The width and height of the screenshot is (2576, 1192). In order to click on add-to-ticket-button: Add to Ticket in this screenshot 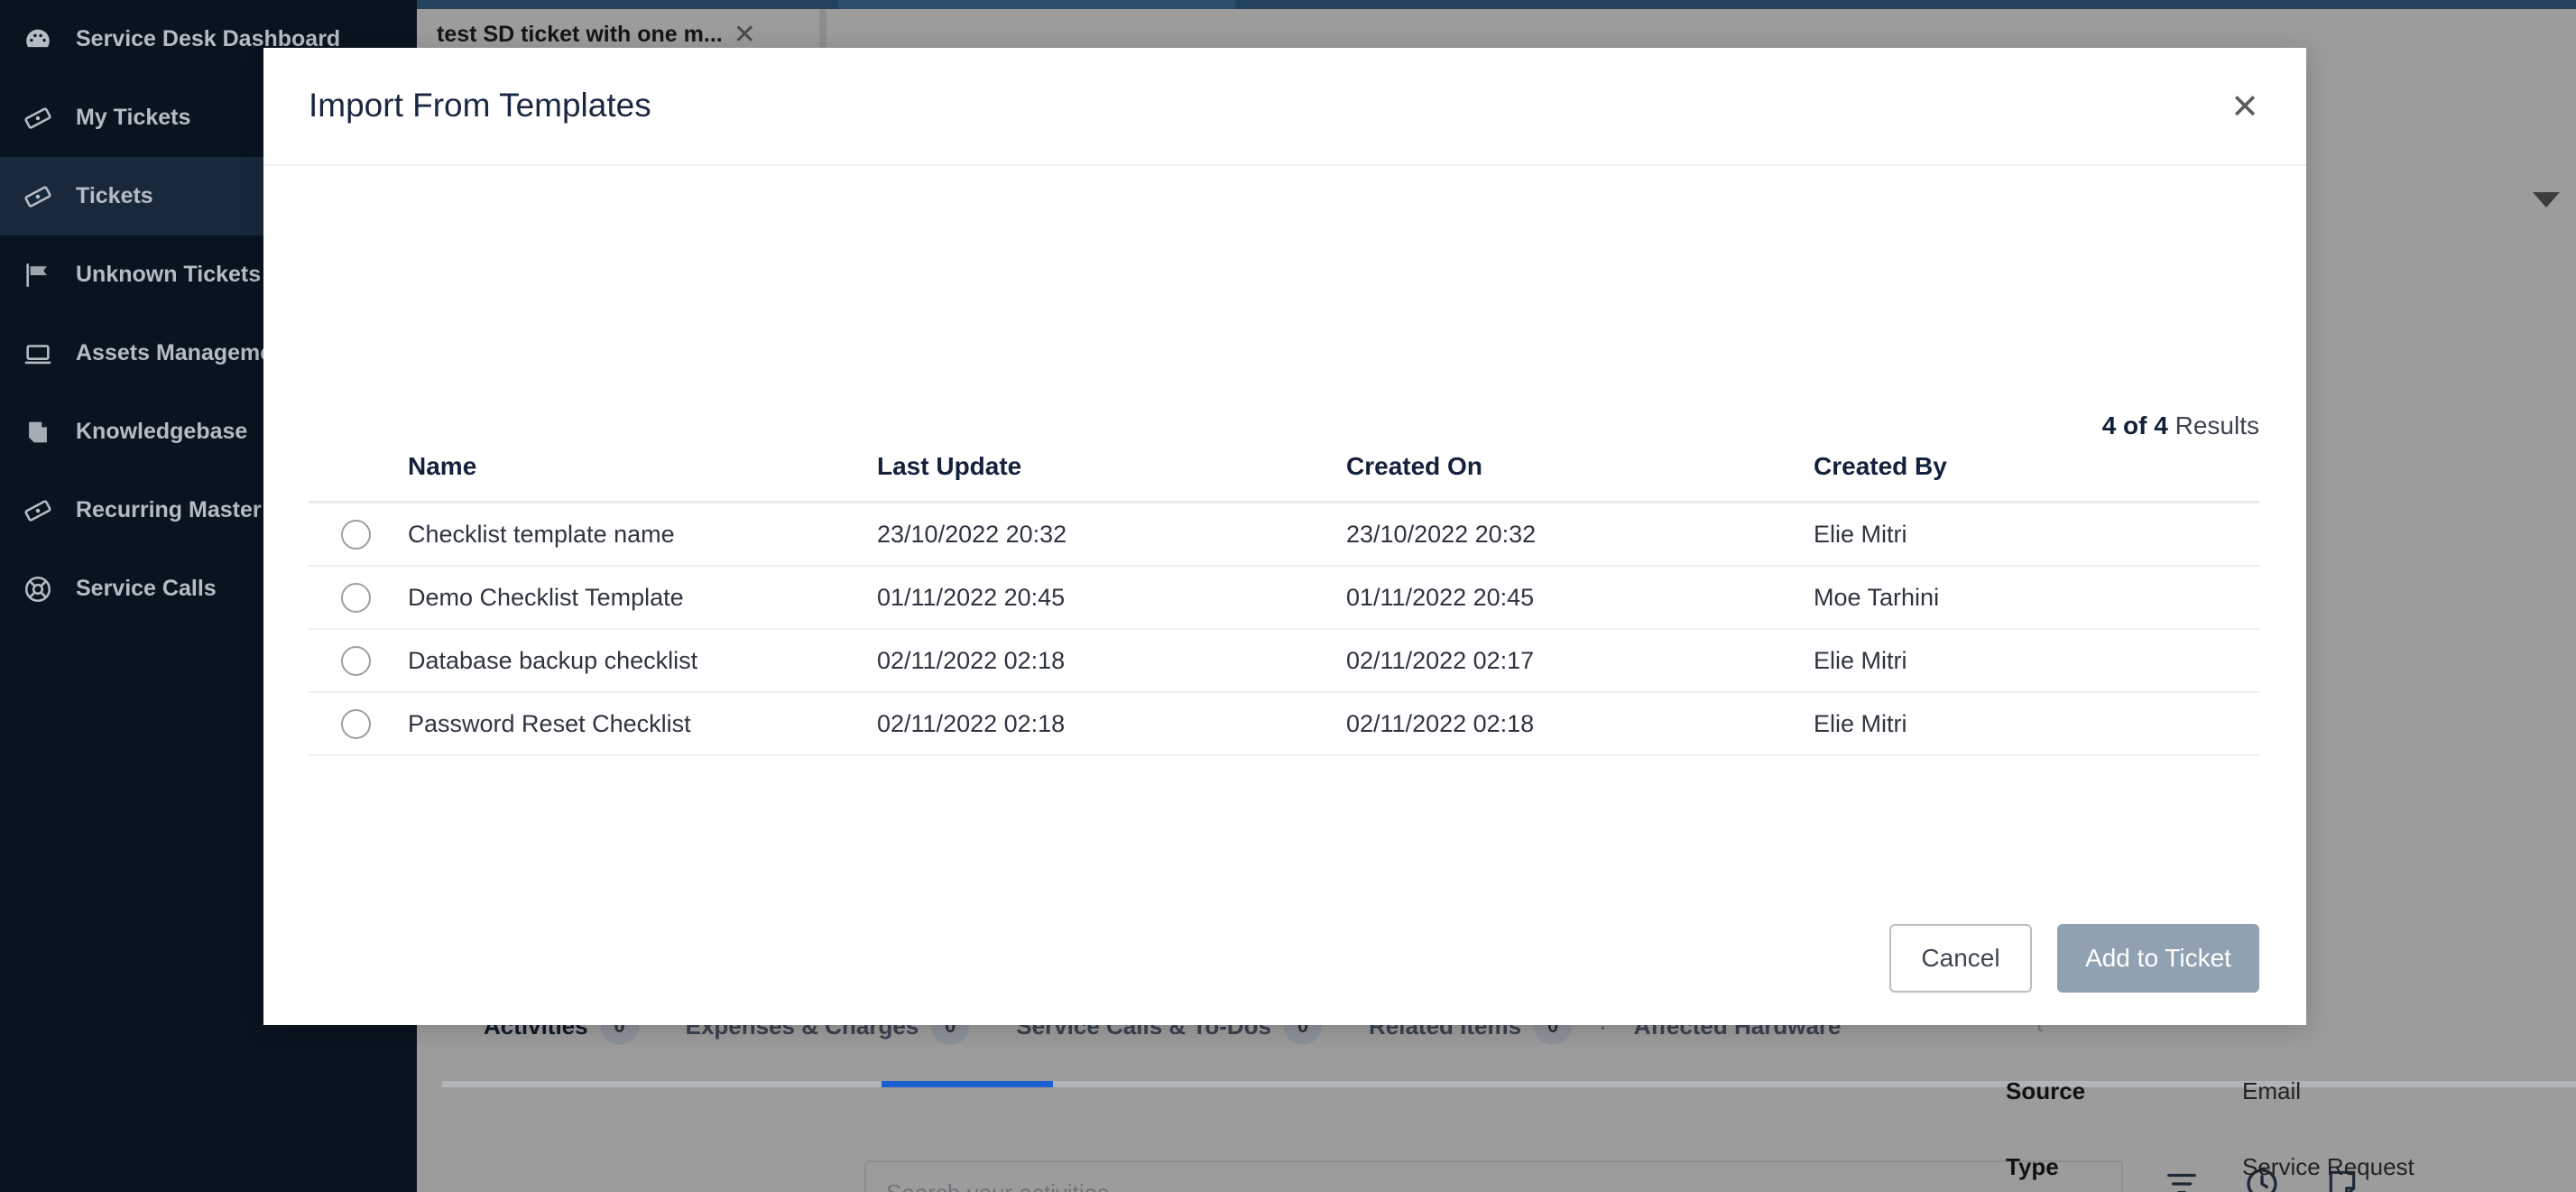, I will do `click(2158, 958)`.